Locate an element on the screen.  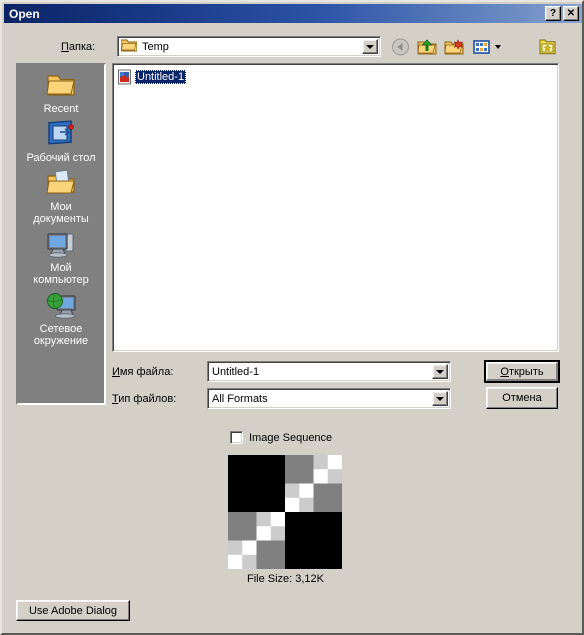
my-documents-icon is located at coordinates (61, 183).